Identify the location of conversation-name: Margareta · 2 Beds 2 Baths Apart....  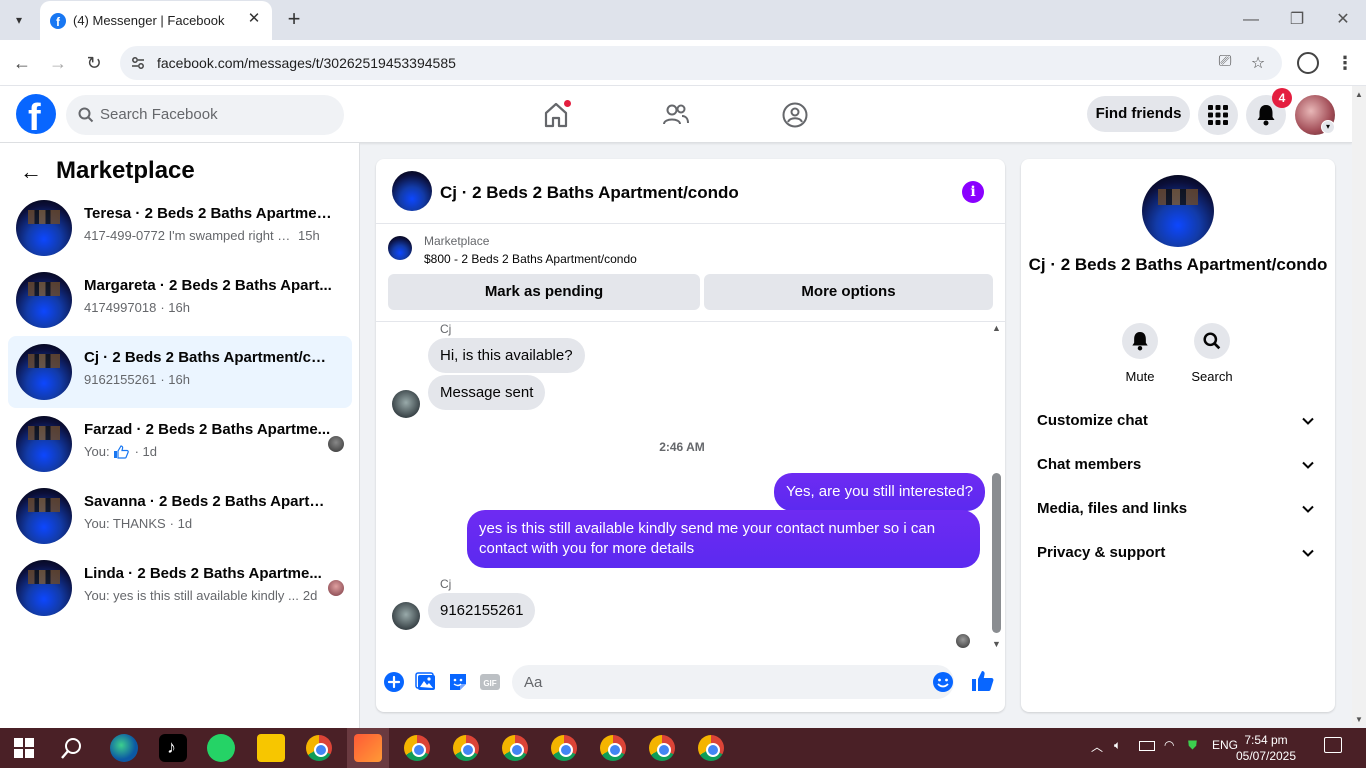
(208, 285).